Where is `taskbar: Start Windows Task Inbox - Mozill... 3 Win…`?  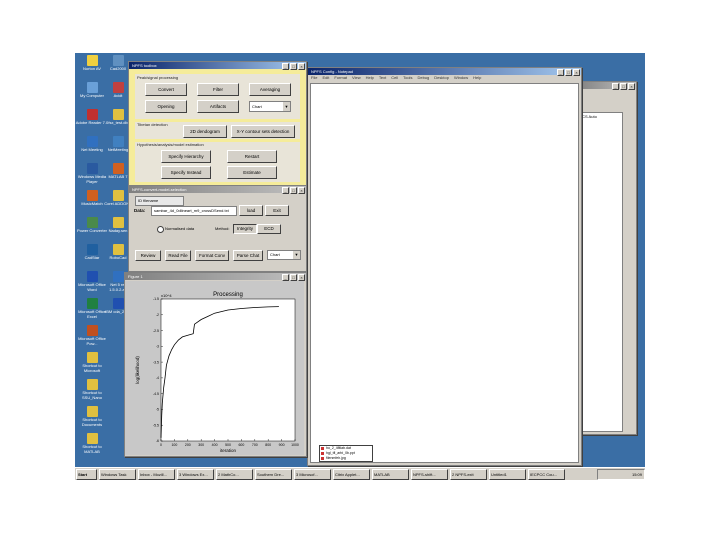 taskbar: Start Windows Task Inbox - Mozill... 3 Win… is located at coordinates (360, 473).